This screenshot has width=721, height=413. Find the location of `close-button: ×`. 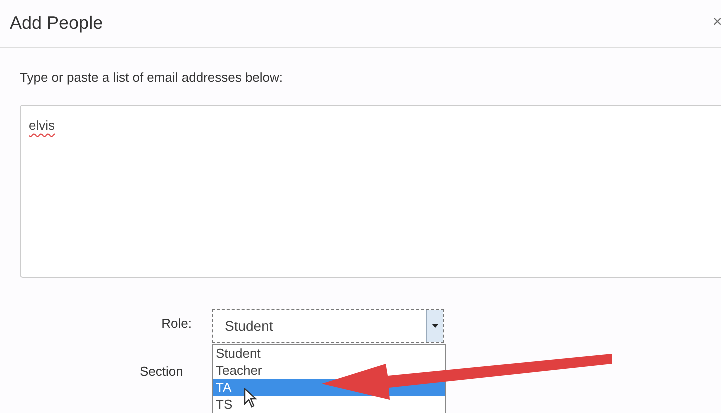

close-button: × is located at coordinates (717, 23).